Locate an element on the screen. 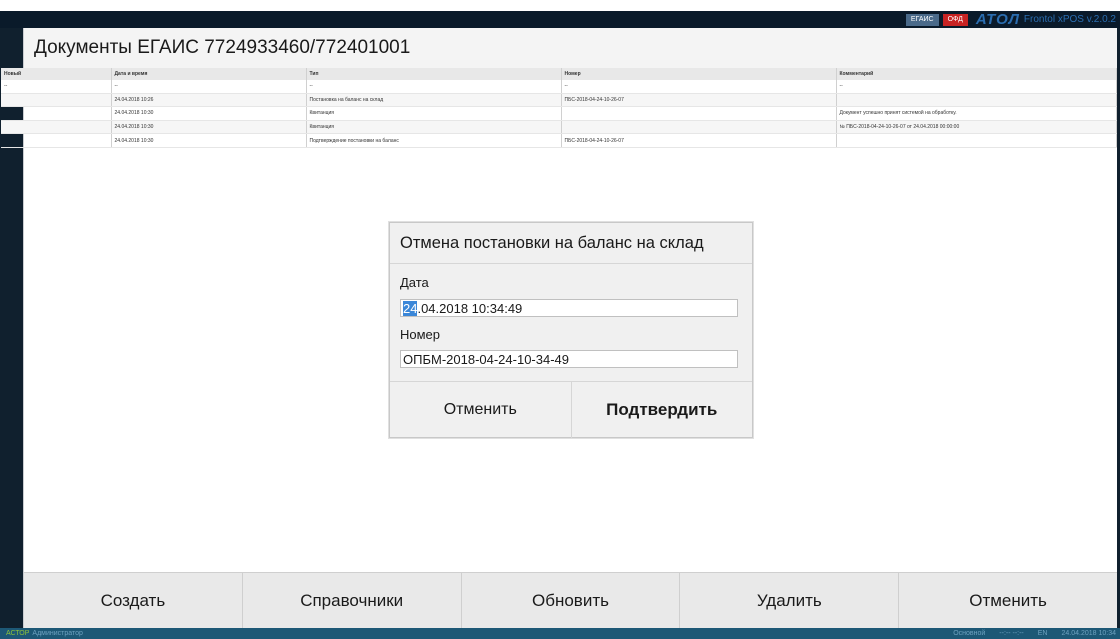 The image size is (1120, 639). col-header-type: Тип is located at coordinates (434, 74).